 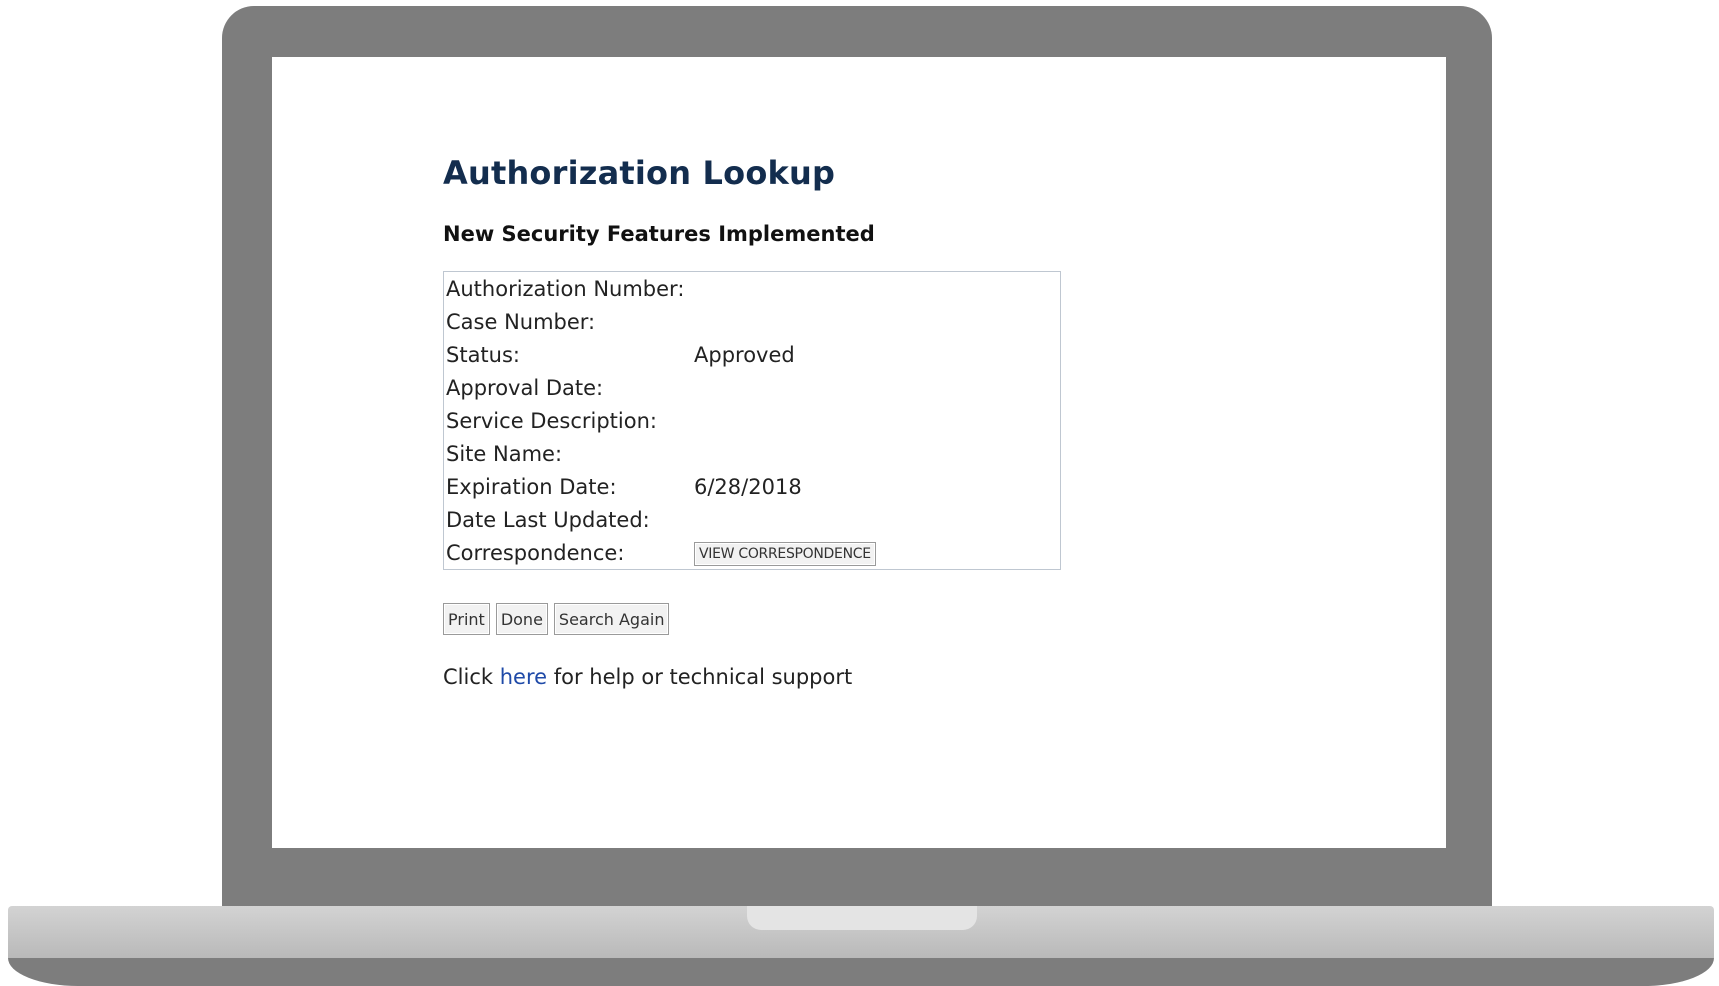 I want to click on table-row: Service Description:, so click(x=752, y=420).